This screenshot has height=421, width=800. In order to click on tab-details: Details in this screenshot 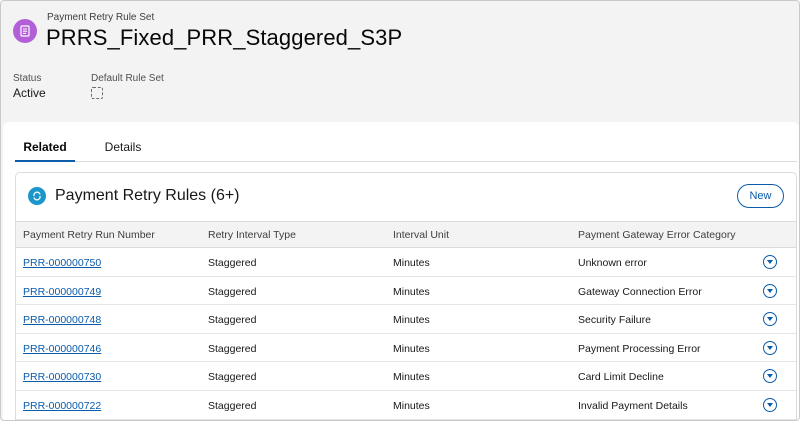, I will do `click(123, 150)`.